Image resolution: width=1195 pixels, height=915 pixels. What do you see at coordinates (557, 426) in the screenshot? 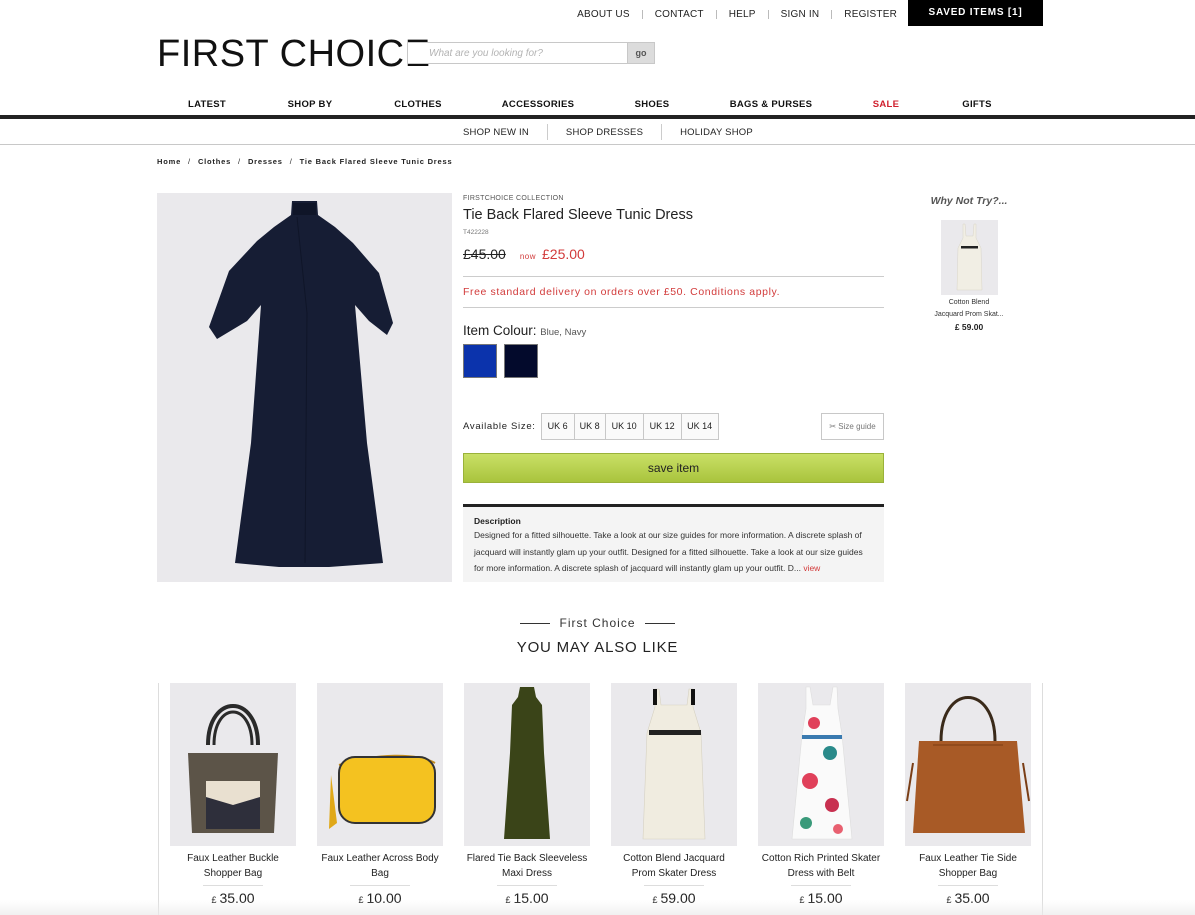
I see `size-uk-6: UK 6` at bounding box center [557, 426].